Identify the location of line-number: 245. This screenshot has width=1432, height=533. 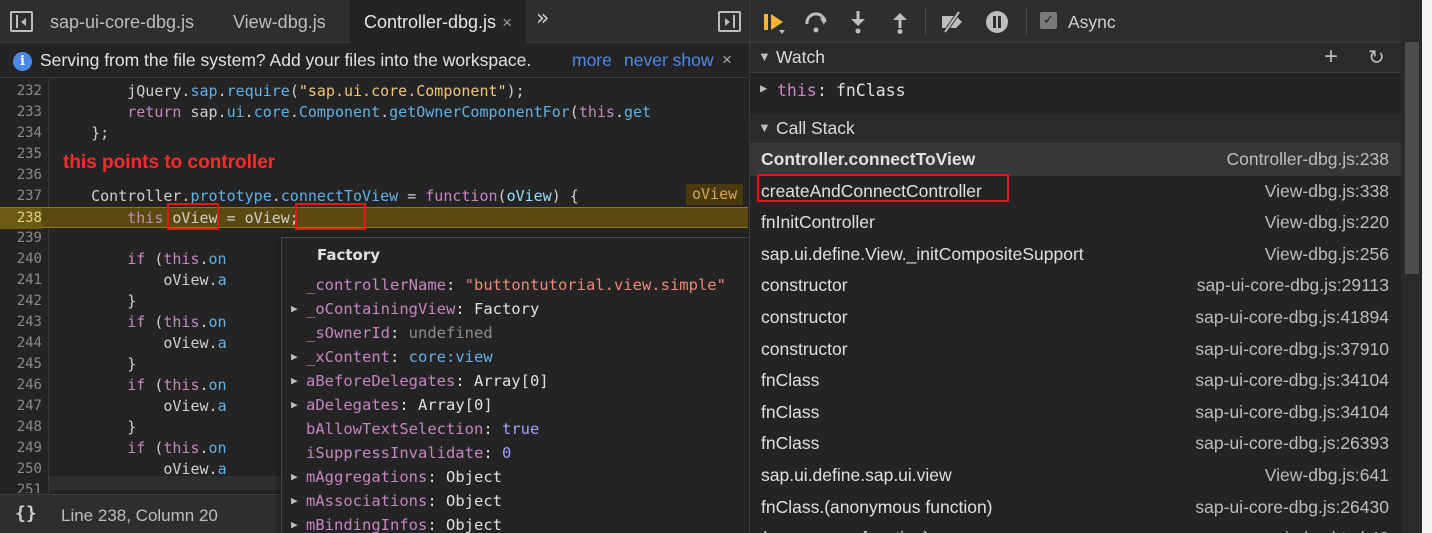
(21, 364).